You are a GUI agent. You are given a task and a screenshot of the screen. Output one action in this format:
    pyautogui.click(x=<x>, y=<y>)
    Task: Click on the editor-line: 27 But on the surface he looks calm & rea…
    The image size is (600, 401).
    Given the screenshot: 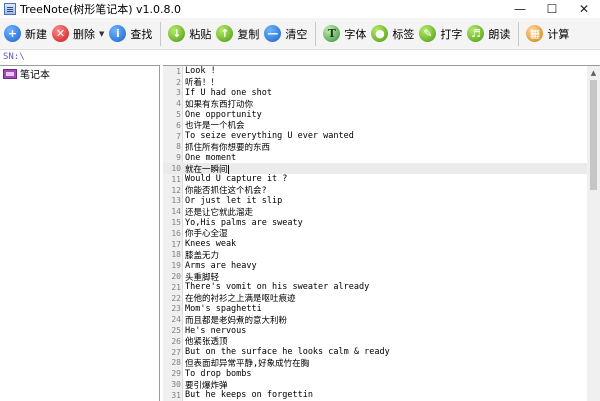 What is the action you would take?
    pyautogui.click(x=375, y=352)
    